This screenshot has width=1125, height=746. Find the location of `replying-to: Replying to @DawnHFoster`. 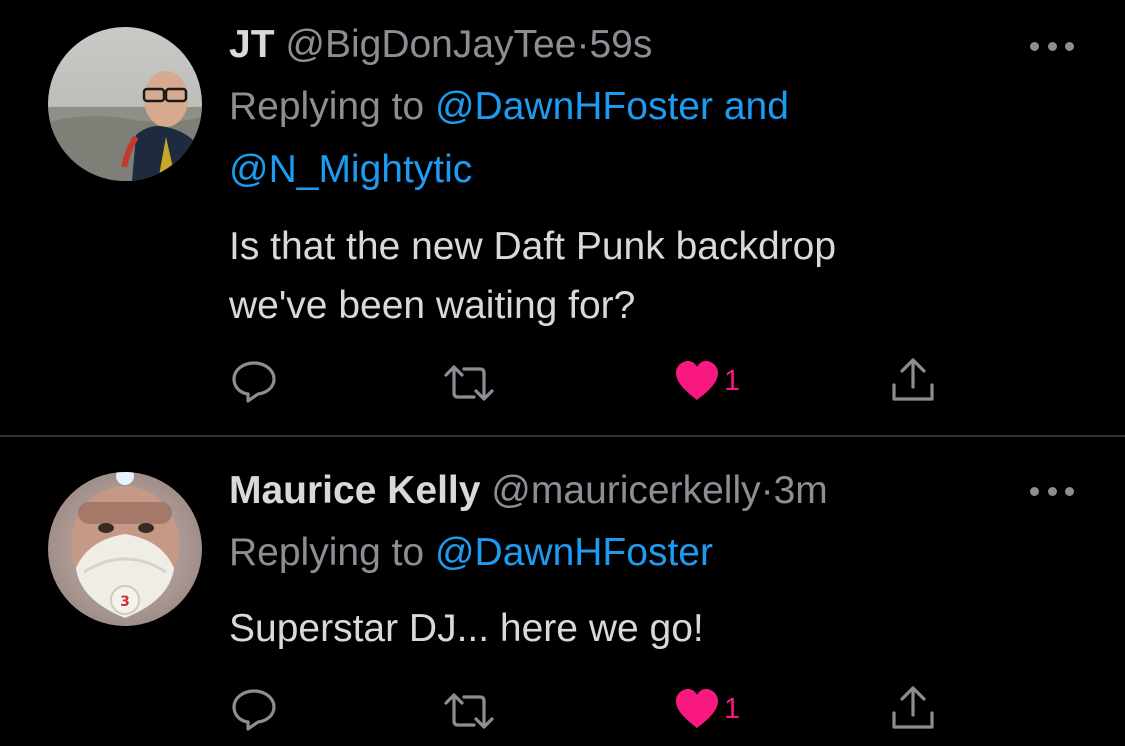

replying-to: Replying to @DawnHFoster is located at coordinates (471, 553).